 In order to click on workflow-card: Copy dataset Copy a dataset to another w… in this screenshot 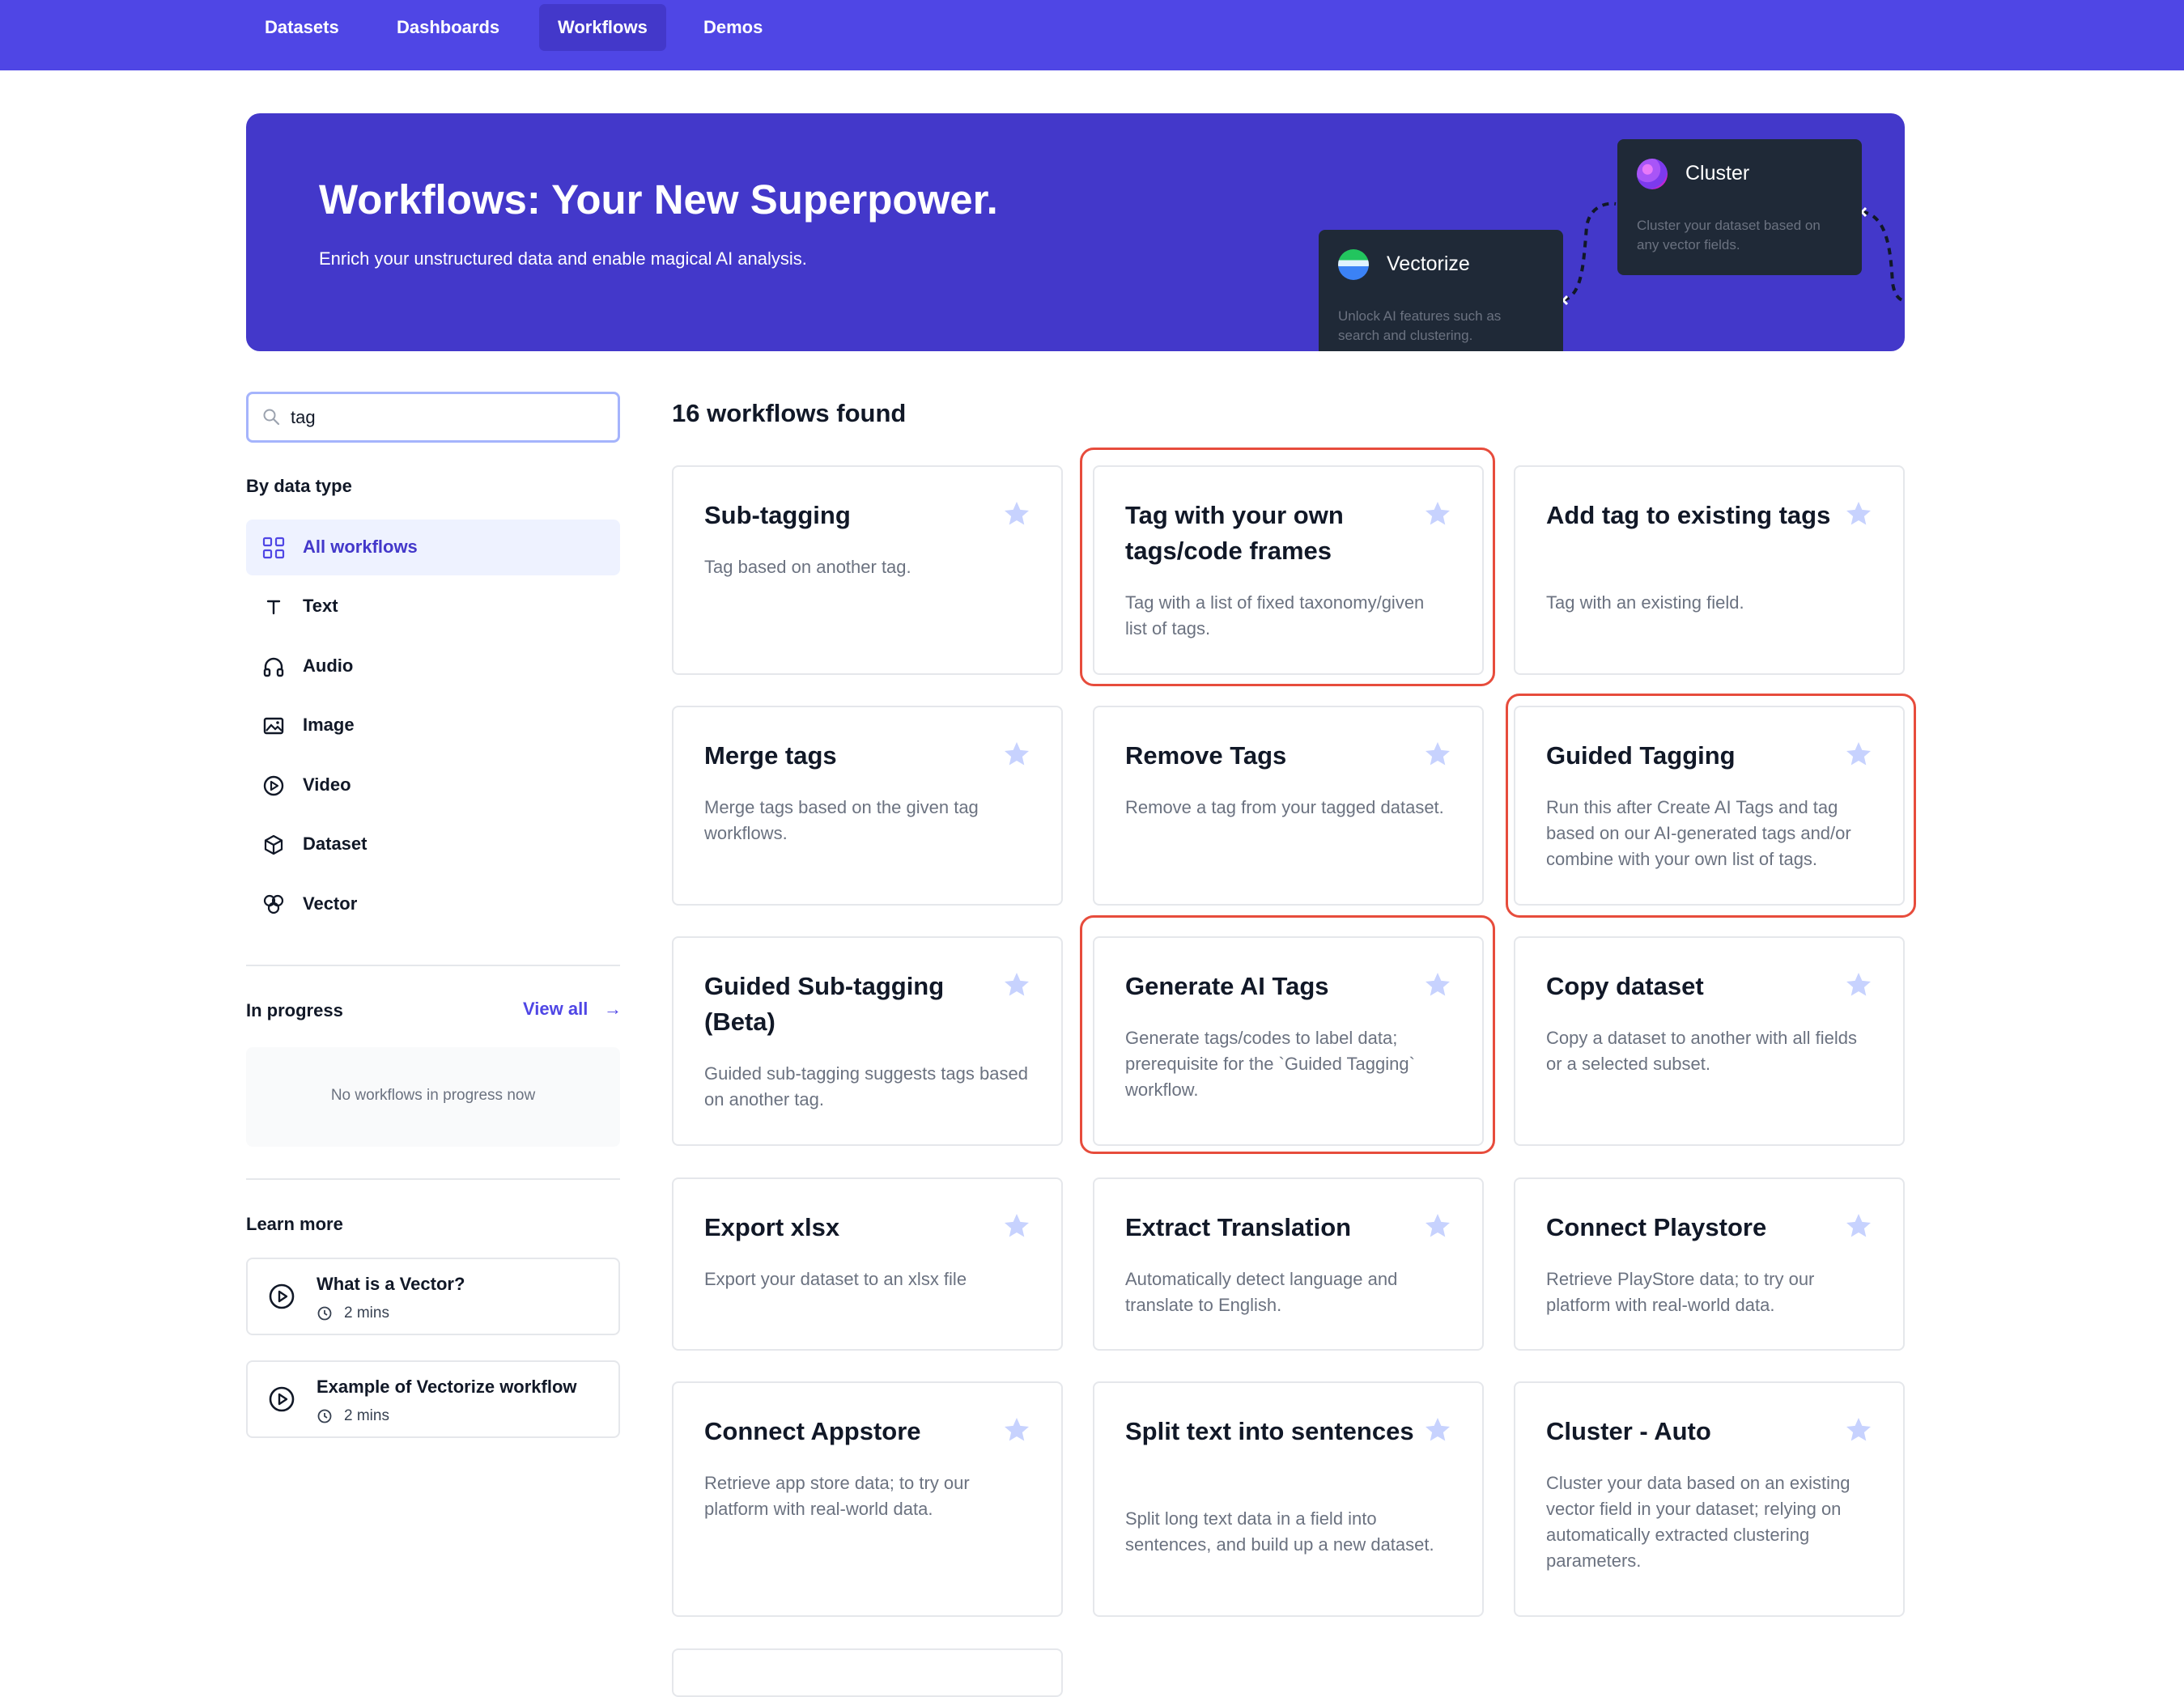, I will do `click(1710, 1041)`.